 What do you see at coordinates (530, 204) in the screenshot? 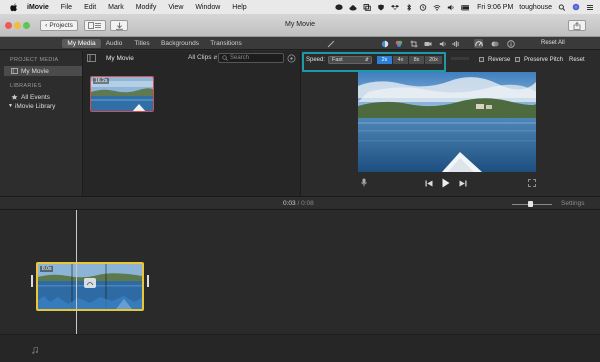
I see `timeline-zoom-knob` at bounding box center [530, 204].